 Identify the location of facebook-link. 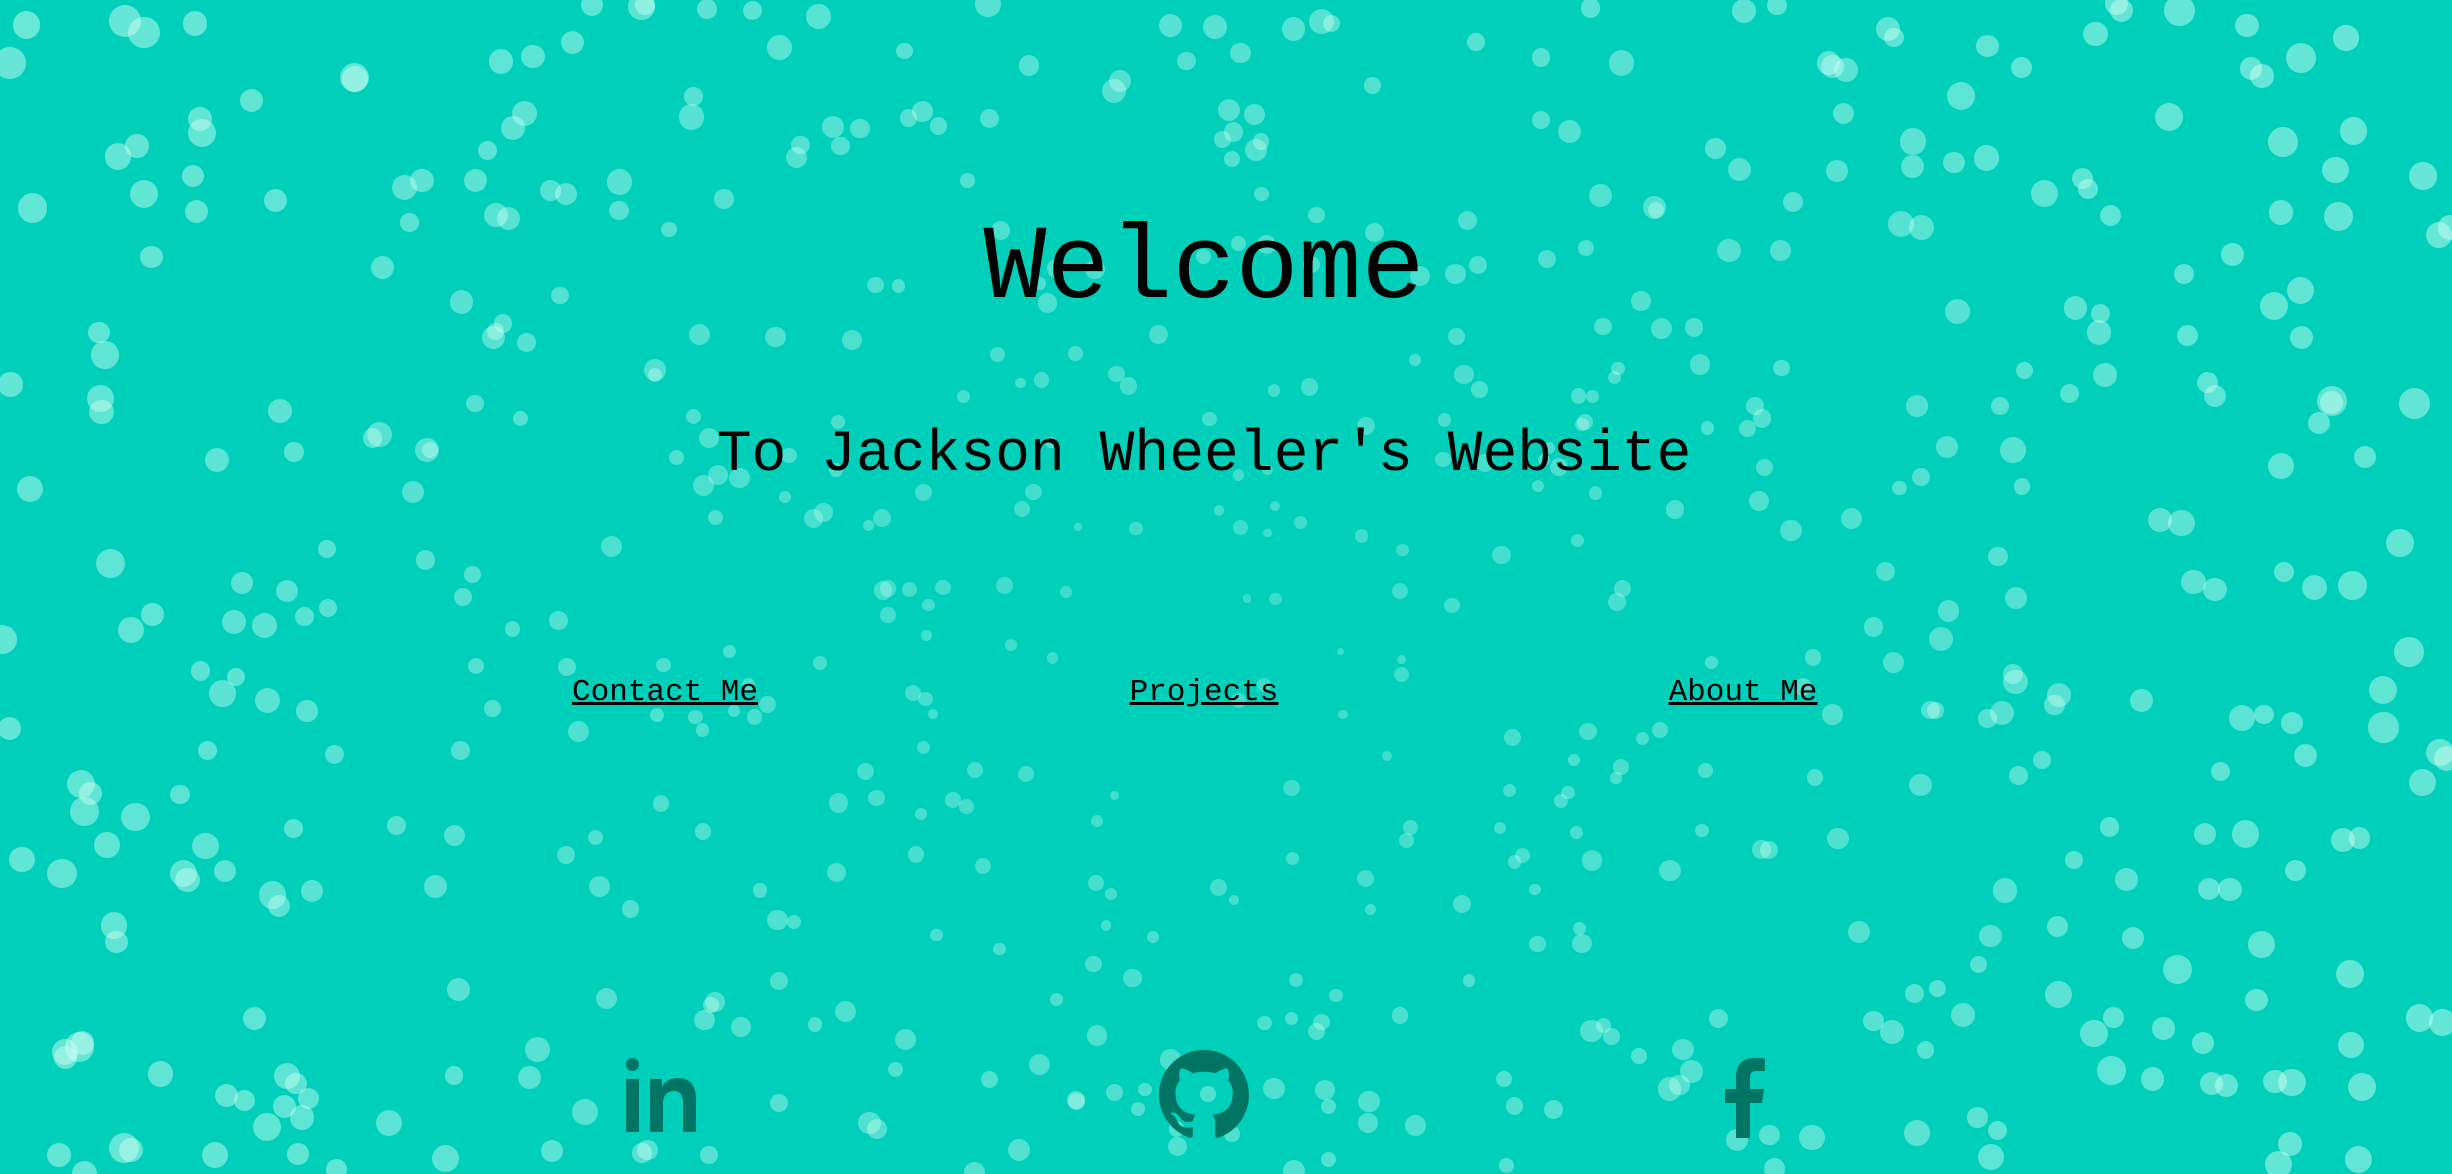
(1743, 1095).